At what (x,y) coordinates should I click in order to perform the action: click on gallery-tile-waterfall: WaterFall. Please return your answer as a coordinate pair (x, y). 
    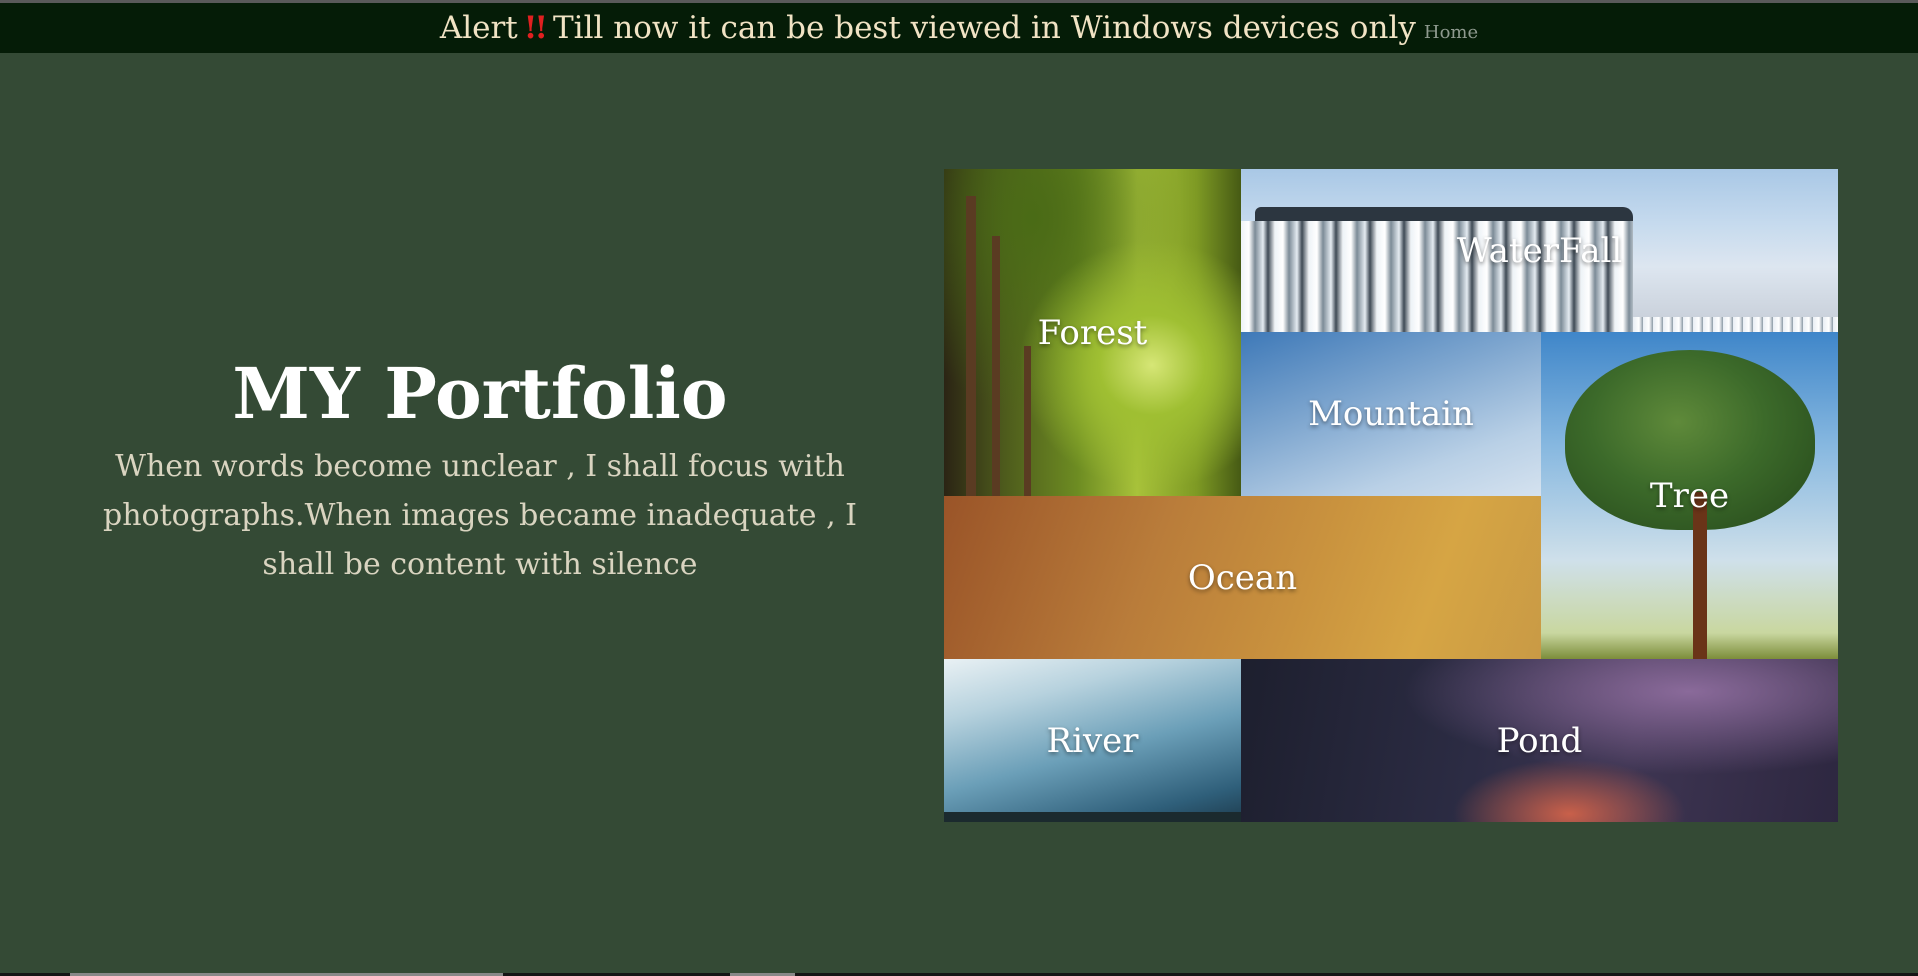
    Looking at the image, I should click on (1539, 250).